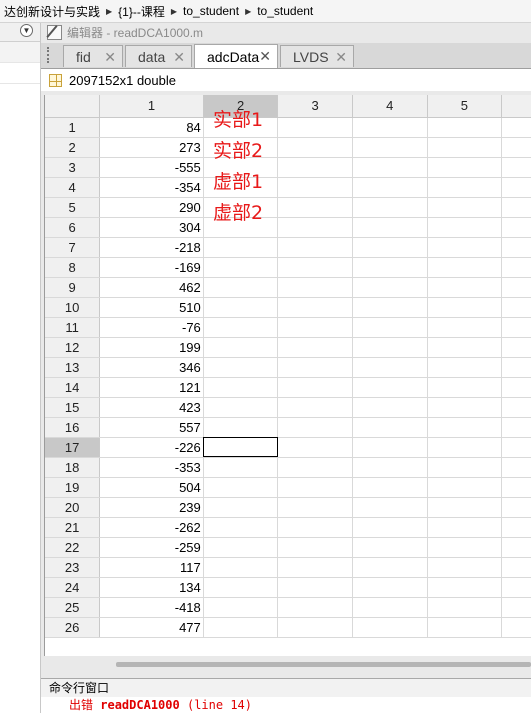 The height and width of the screenshot is (714, 531). What do you see at coordinates (151, 327) in the screenshot?
I see `cell-value: -76` at bounding box center [151, 327].